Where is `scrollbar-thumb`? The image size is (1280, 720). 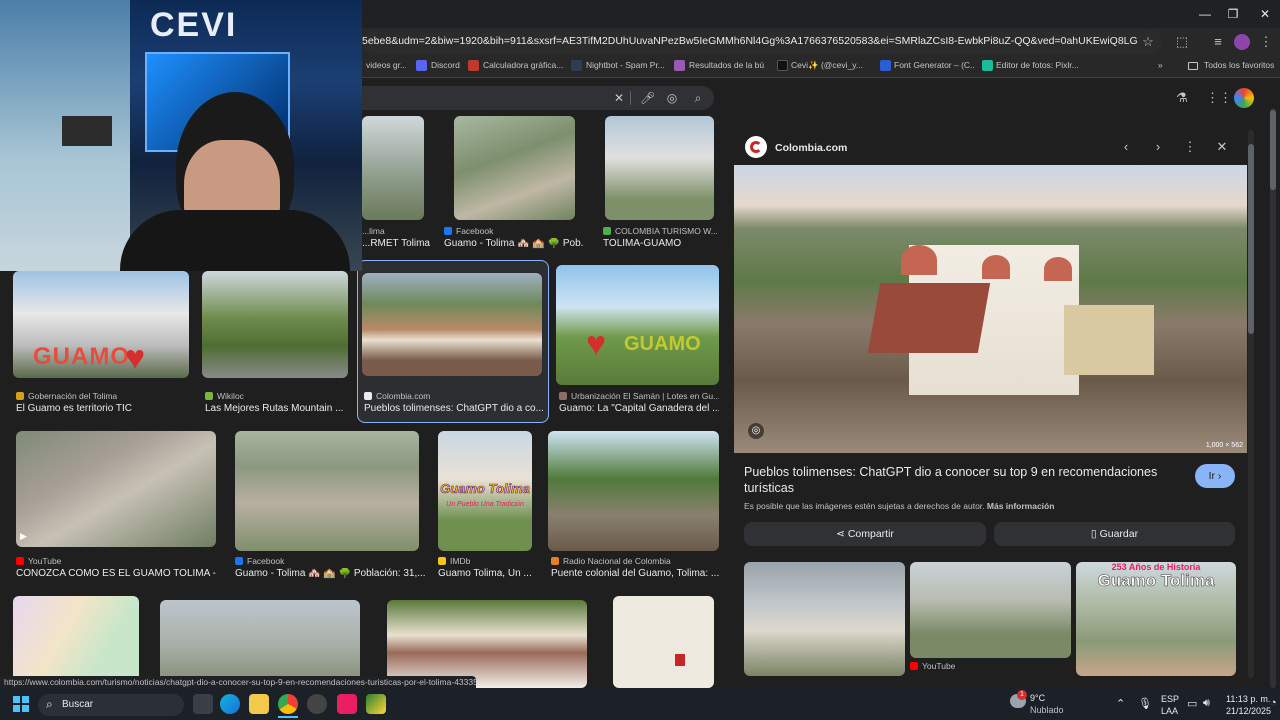
scrollbar-thumb is located at coordinates (1273, 150).